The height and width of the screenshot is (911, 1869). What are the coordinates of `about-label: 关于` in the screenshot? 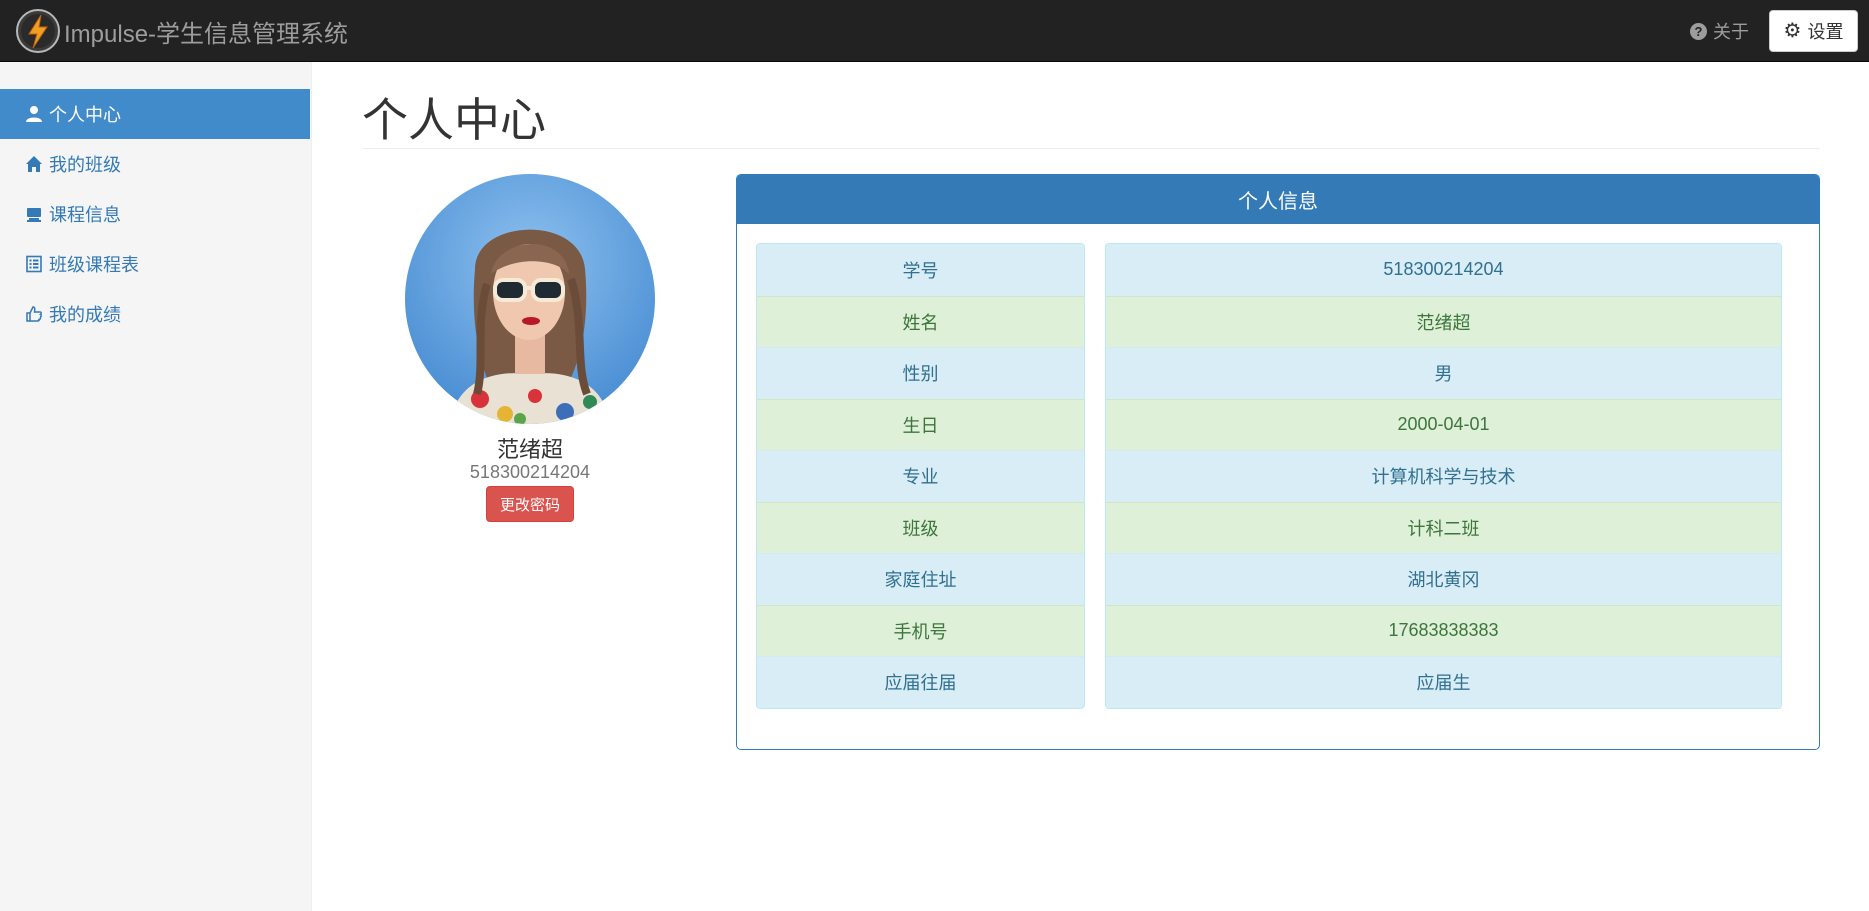 It's located at (1731, 32).